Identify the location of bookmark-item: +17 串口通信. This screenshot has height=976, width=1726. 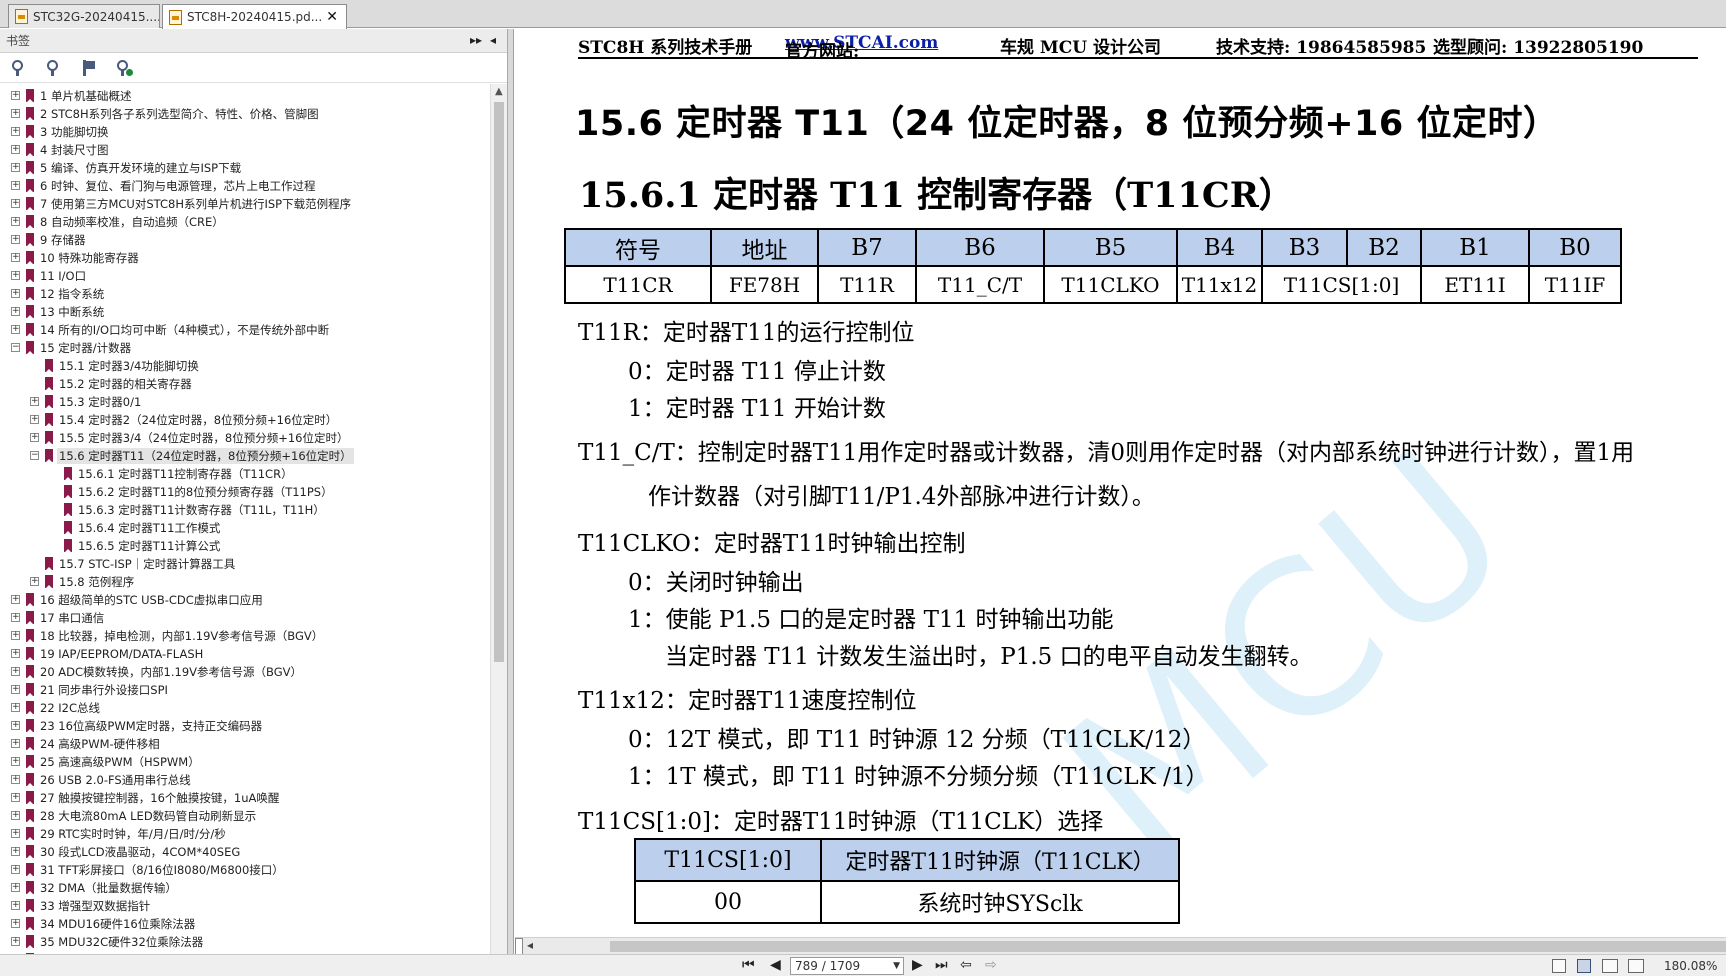
(245, 618).